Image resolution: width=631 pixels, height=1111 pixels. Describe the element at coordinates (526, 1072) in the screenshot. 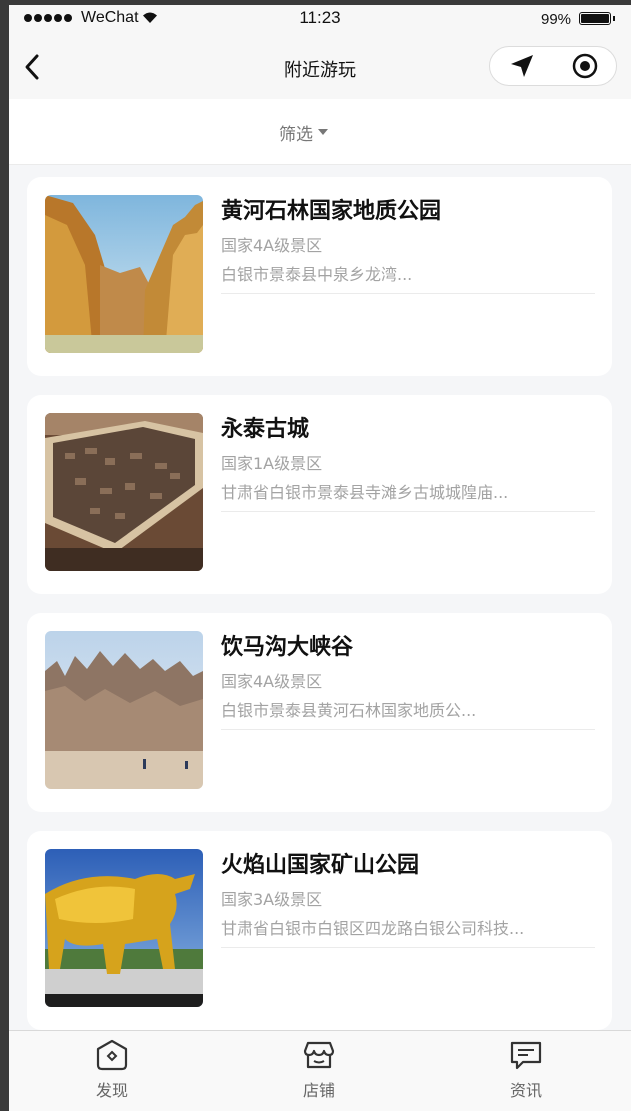

I see `tab-news: 资讯` at that location.